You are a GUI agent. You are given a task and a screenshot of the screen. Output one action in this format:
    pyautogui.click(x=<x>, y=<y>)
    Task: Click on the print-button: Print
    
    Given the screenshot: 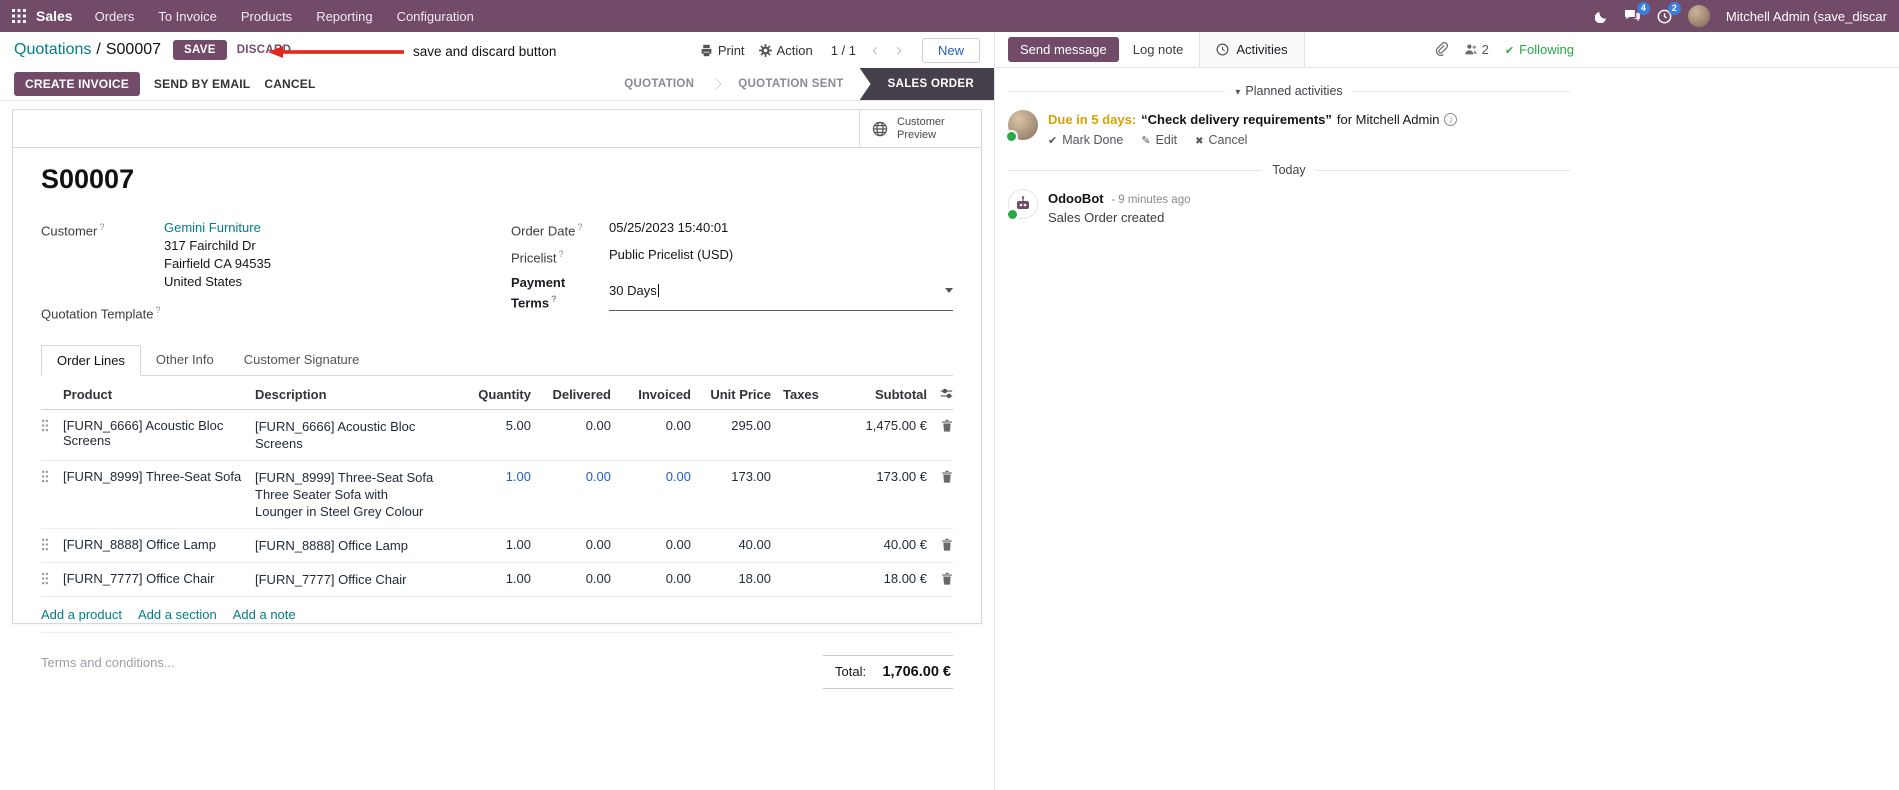 What is the action you would take?
    pyautogui.click(x=722, y=50)
    